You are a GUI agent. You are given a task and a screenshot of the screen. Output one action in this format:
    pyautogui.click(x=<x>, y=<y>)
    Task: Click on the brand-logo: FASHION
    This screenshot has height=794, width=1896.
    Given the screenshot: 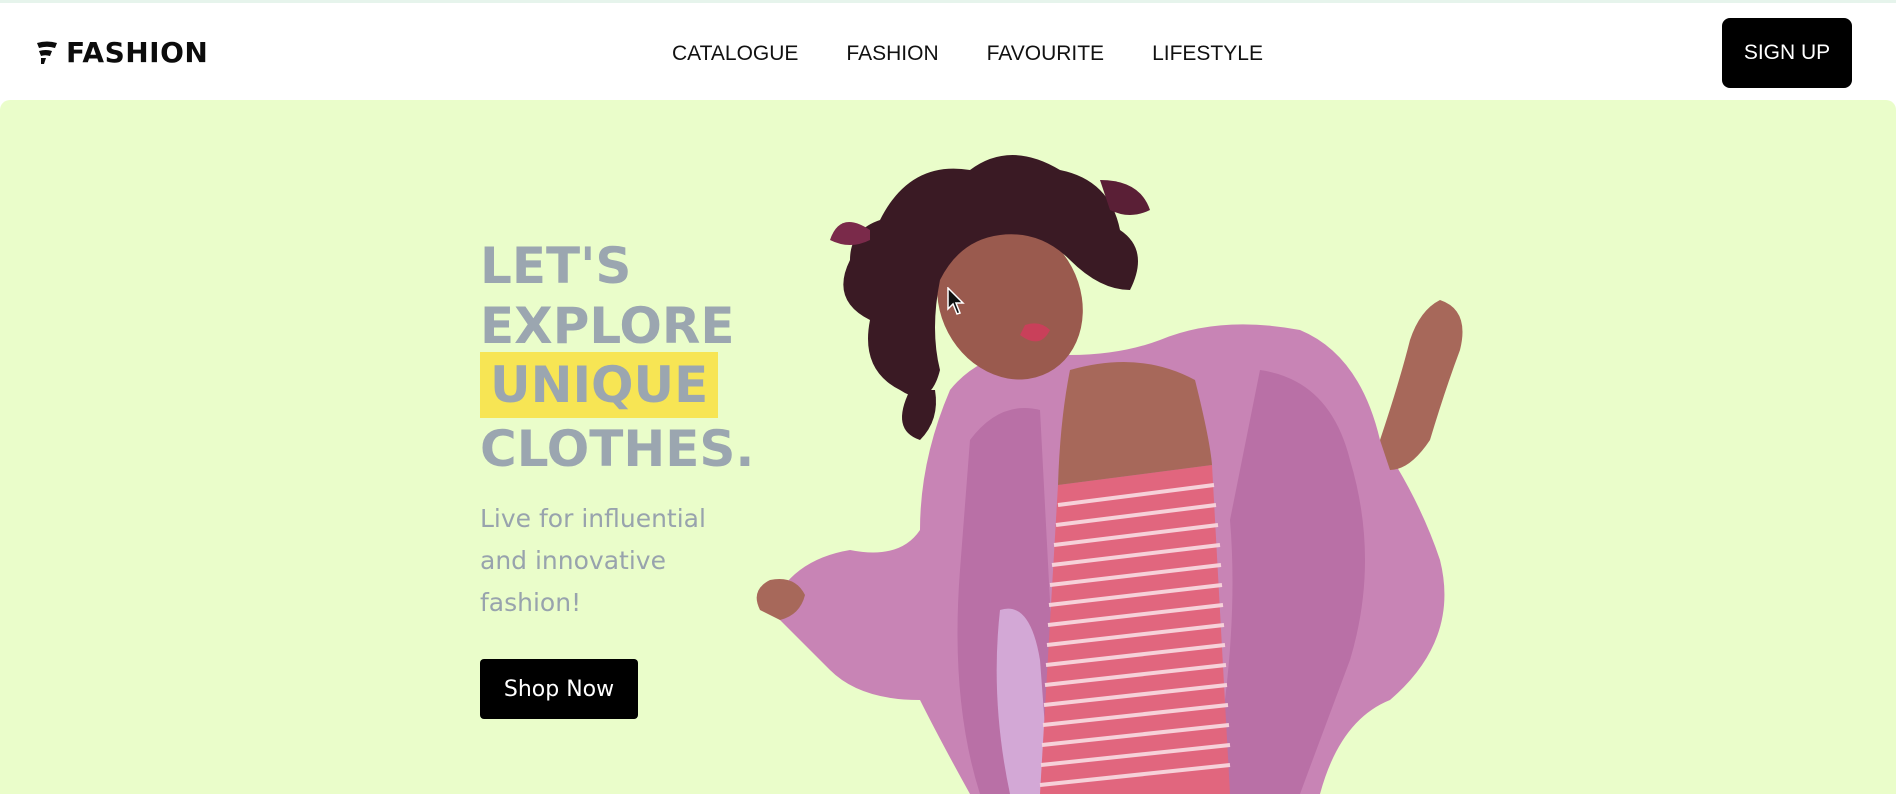 What is the action you would take?
    pyautogui.click(x=122, y=53)
    